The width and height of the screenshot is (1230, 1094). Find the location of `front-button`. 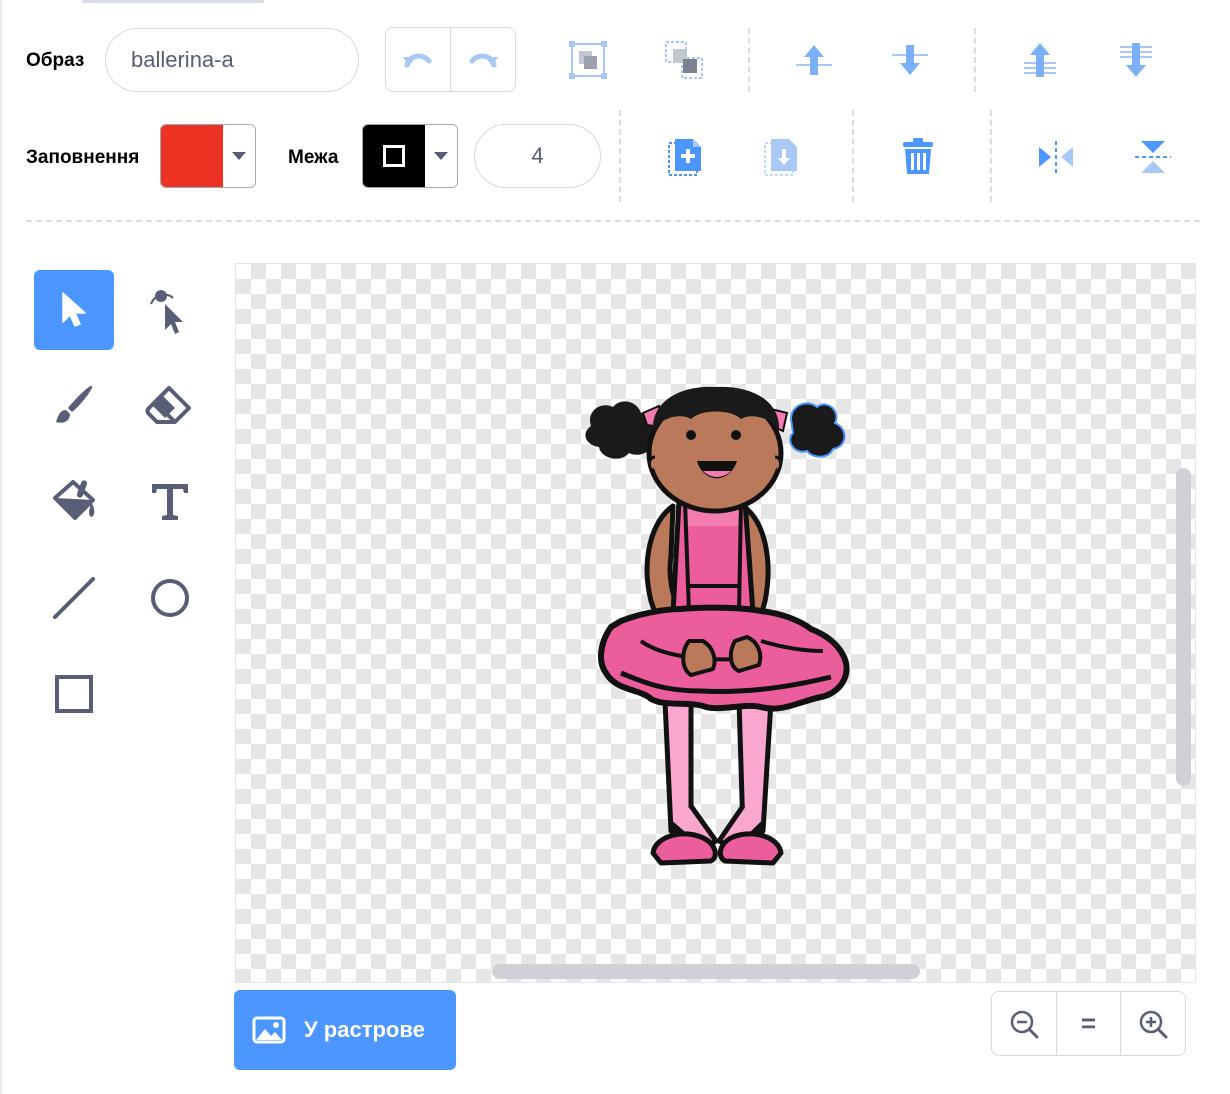

front-button is located at coordinates (1040, 60).